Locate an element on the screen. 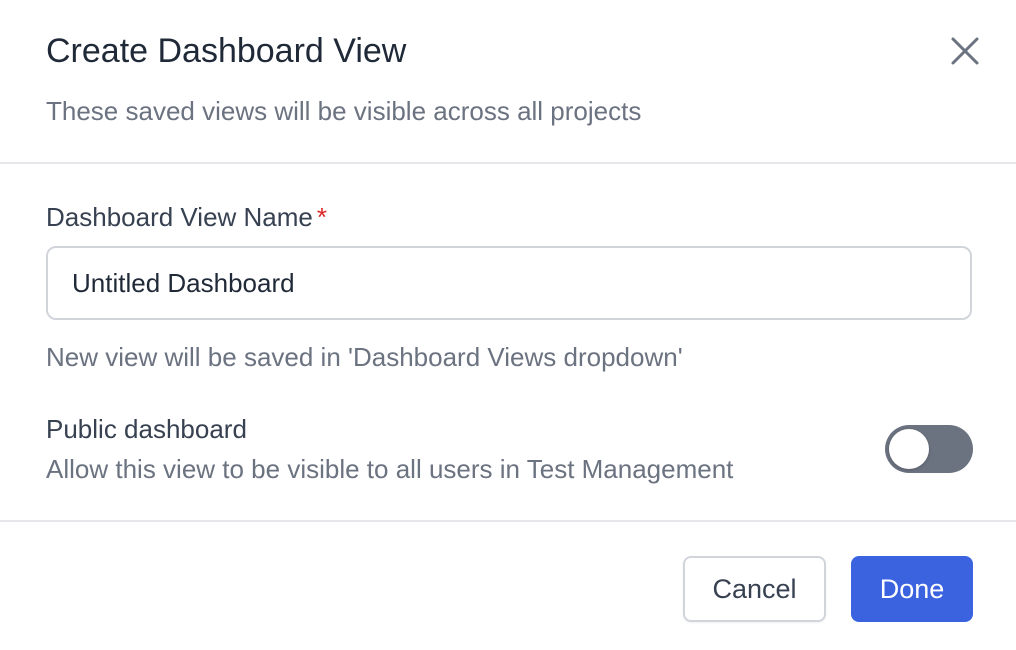 The height and width of the screenshot is (650, 1016). dialog-title: Create Dashboard View is located at coordinates (226, 51).